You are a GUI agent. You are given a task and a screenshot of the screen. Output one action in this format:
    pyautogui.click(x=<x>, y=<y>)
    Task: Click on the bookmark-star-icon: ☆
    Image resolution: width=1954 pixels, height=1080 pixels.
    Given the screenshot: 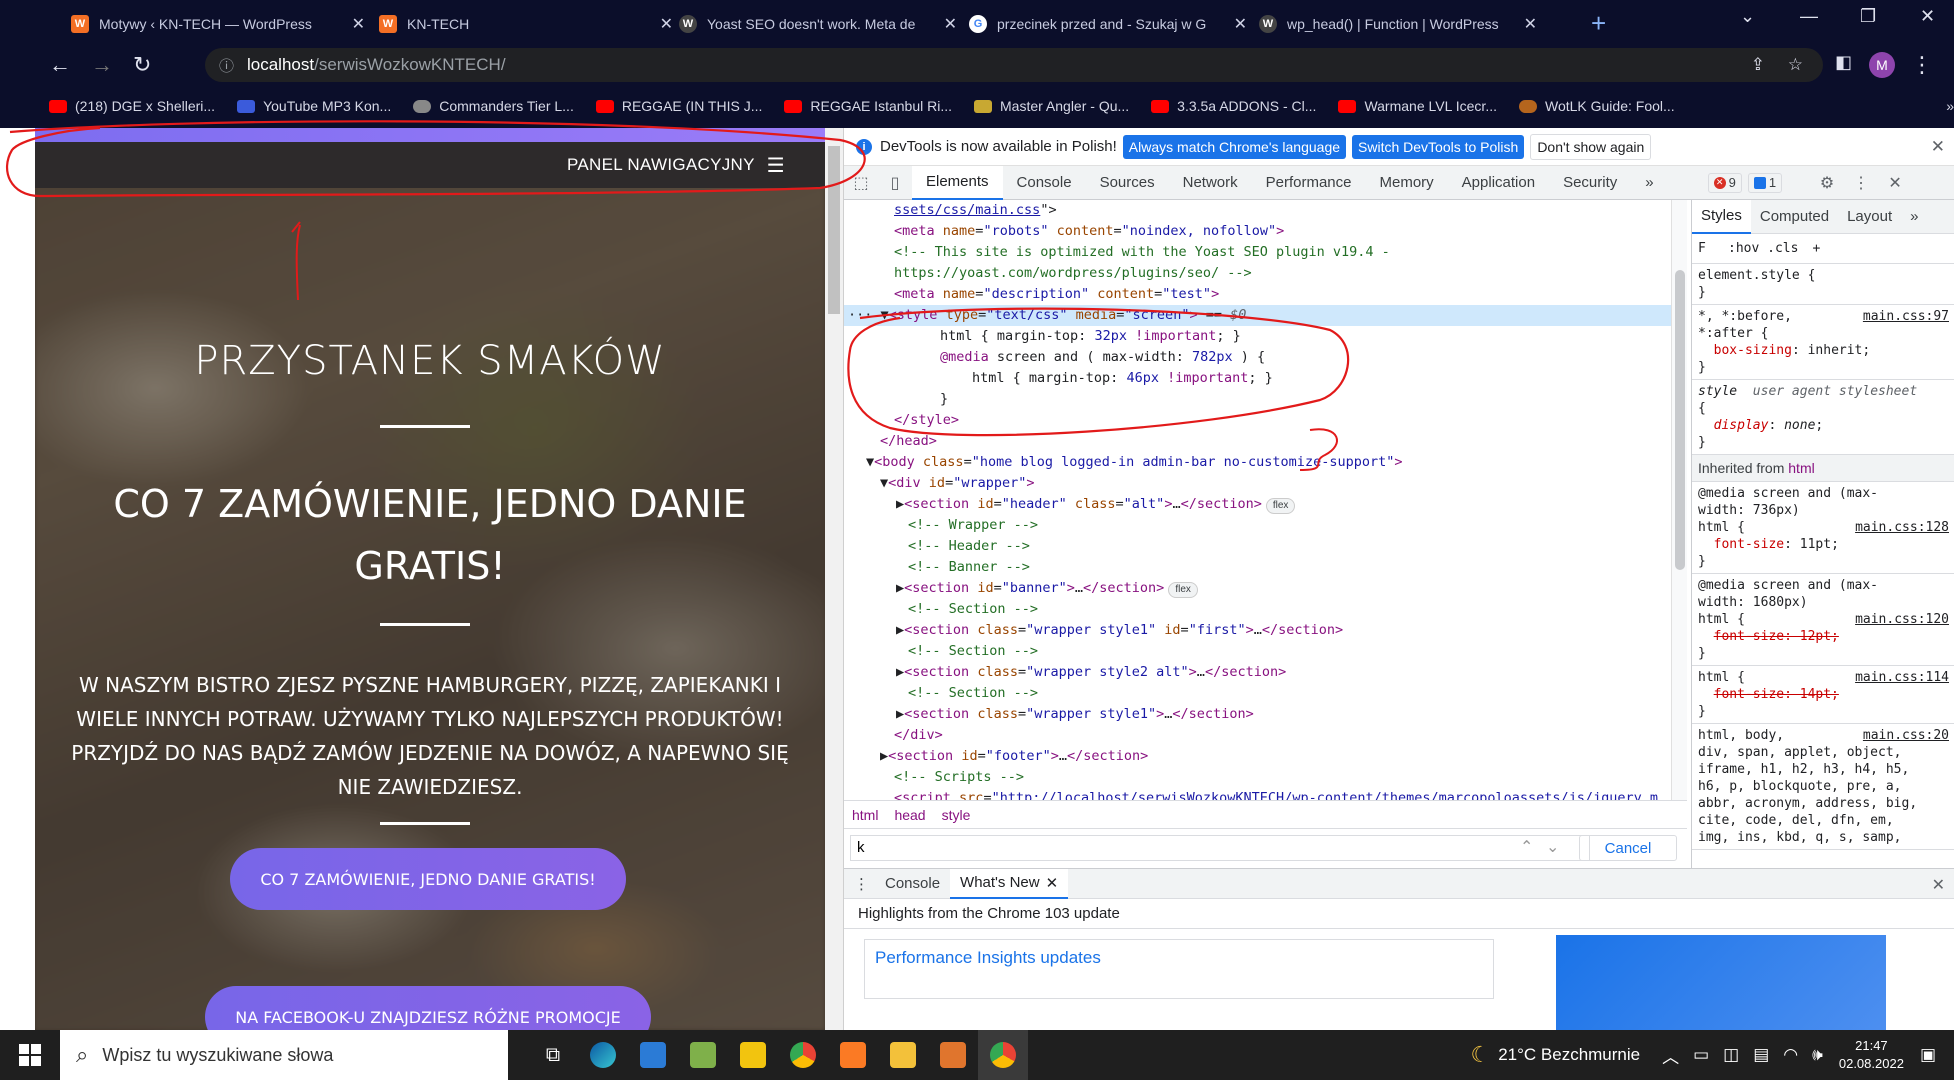 What is the action you would take?
    pyautogui.click(x=1795, y=65)
    